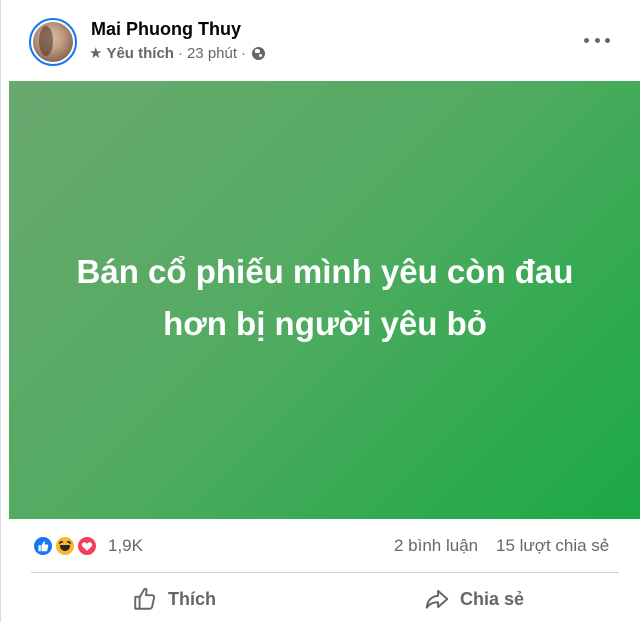 The width and height of the screenshot is (640, 622). I want to click on reaction-icons, so click(67, 546).